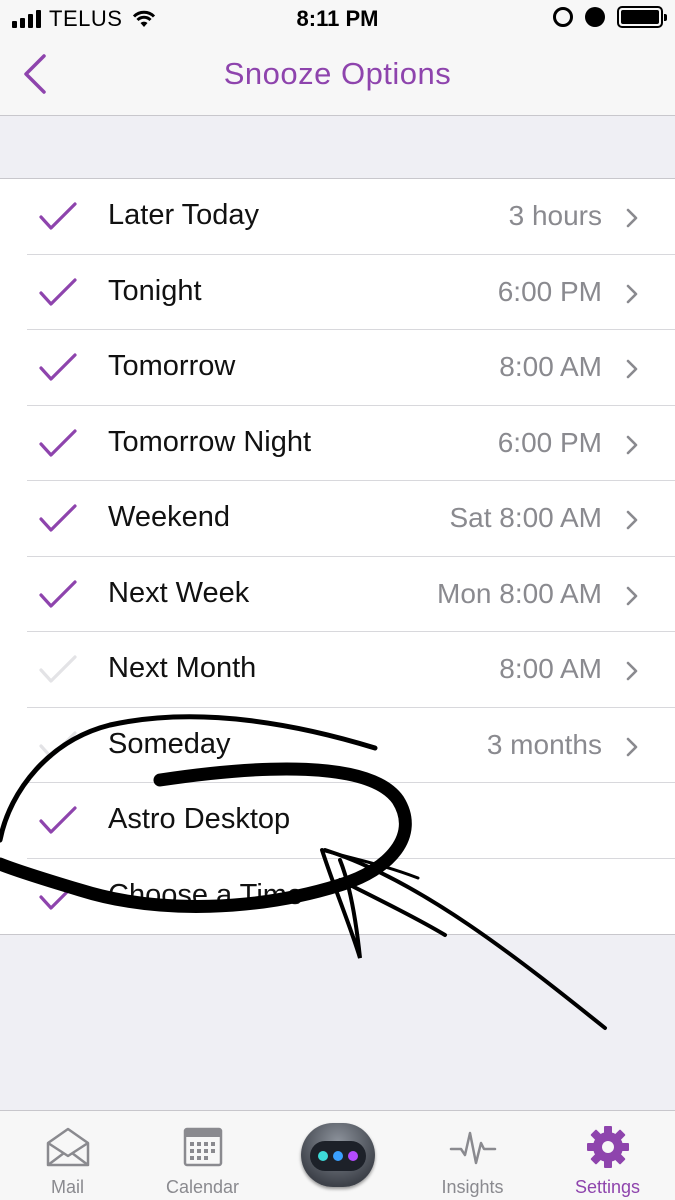 The height and width of the screenshot is (1200, 675). What do you see at coordinates (182, 668) in the screenshot?
I see `option-label: Next Month` at bounding box center [182, 668].